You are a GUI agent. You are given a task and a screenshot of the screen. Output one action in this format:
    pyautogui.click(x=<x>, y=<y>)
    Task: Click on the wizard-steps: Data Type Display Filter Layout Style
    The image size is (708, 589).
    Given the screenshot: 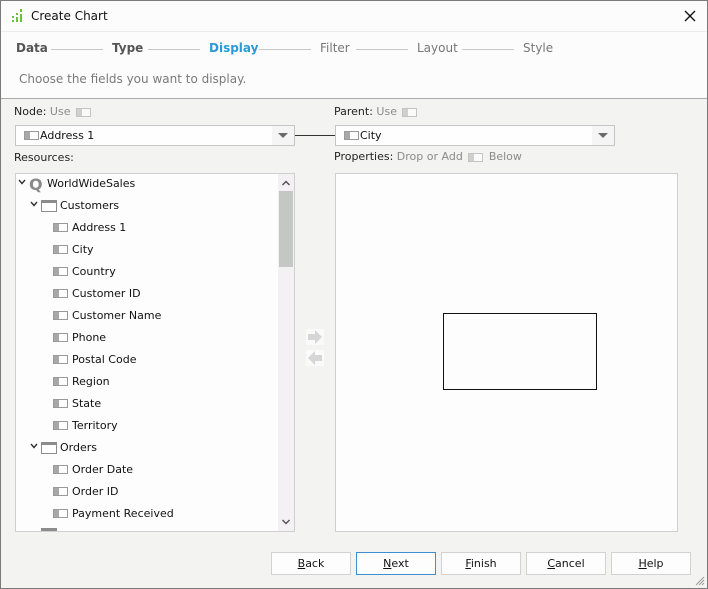 What is the action you would take?
    pyautogui.click(x=356, y=50)
    